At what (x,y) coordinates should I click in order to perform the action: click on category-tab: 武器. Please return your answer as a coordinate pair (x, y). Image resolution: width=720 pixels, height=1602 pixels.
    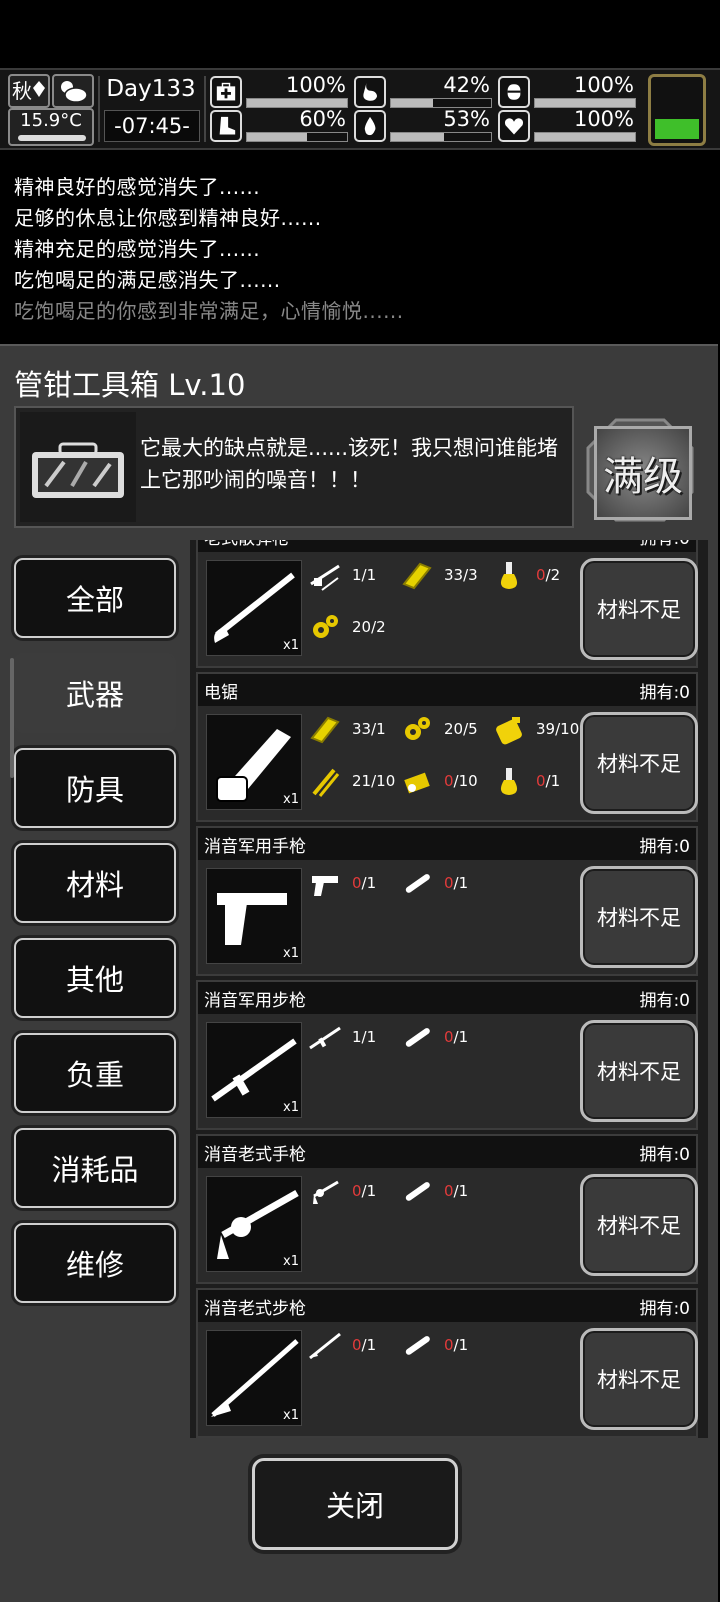
    Looking at the image, I should click on (95, 693).